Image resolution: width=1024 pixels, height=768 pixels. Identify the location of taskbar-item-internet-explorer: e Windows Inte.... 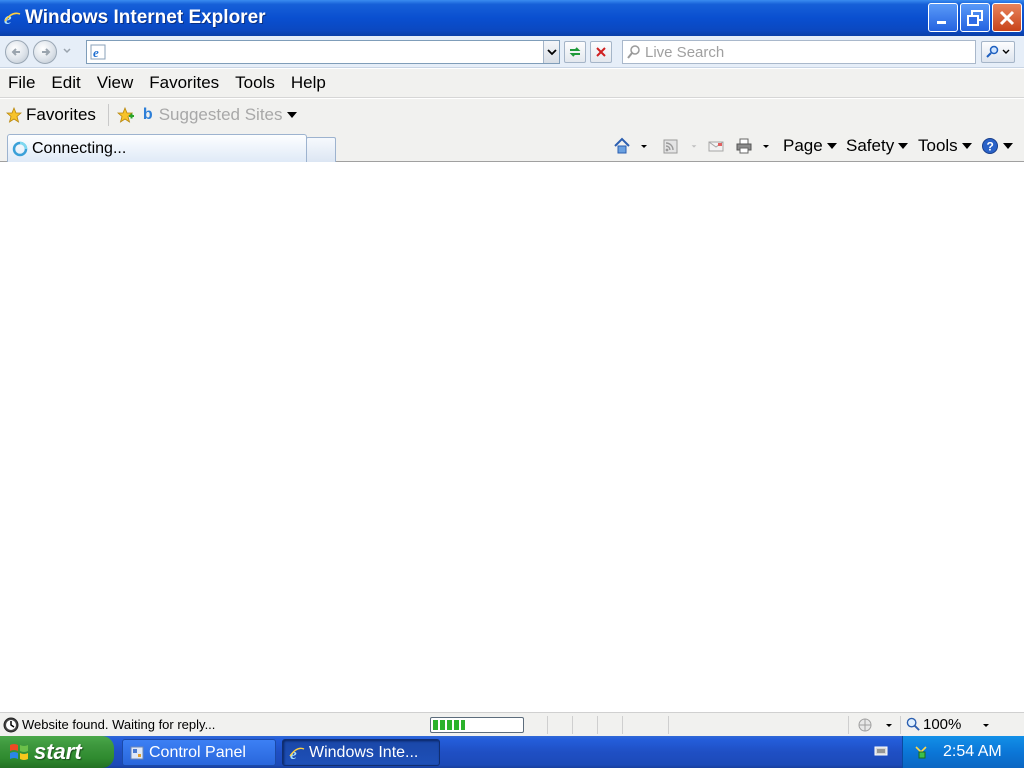
(361, 752).